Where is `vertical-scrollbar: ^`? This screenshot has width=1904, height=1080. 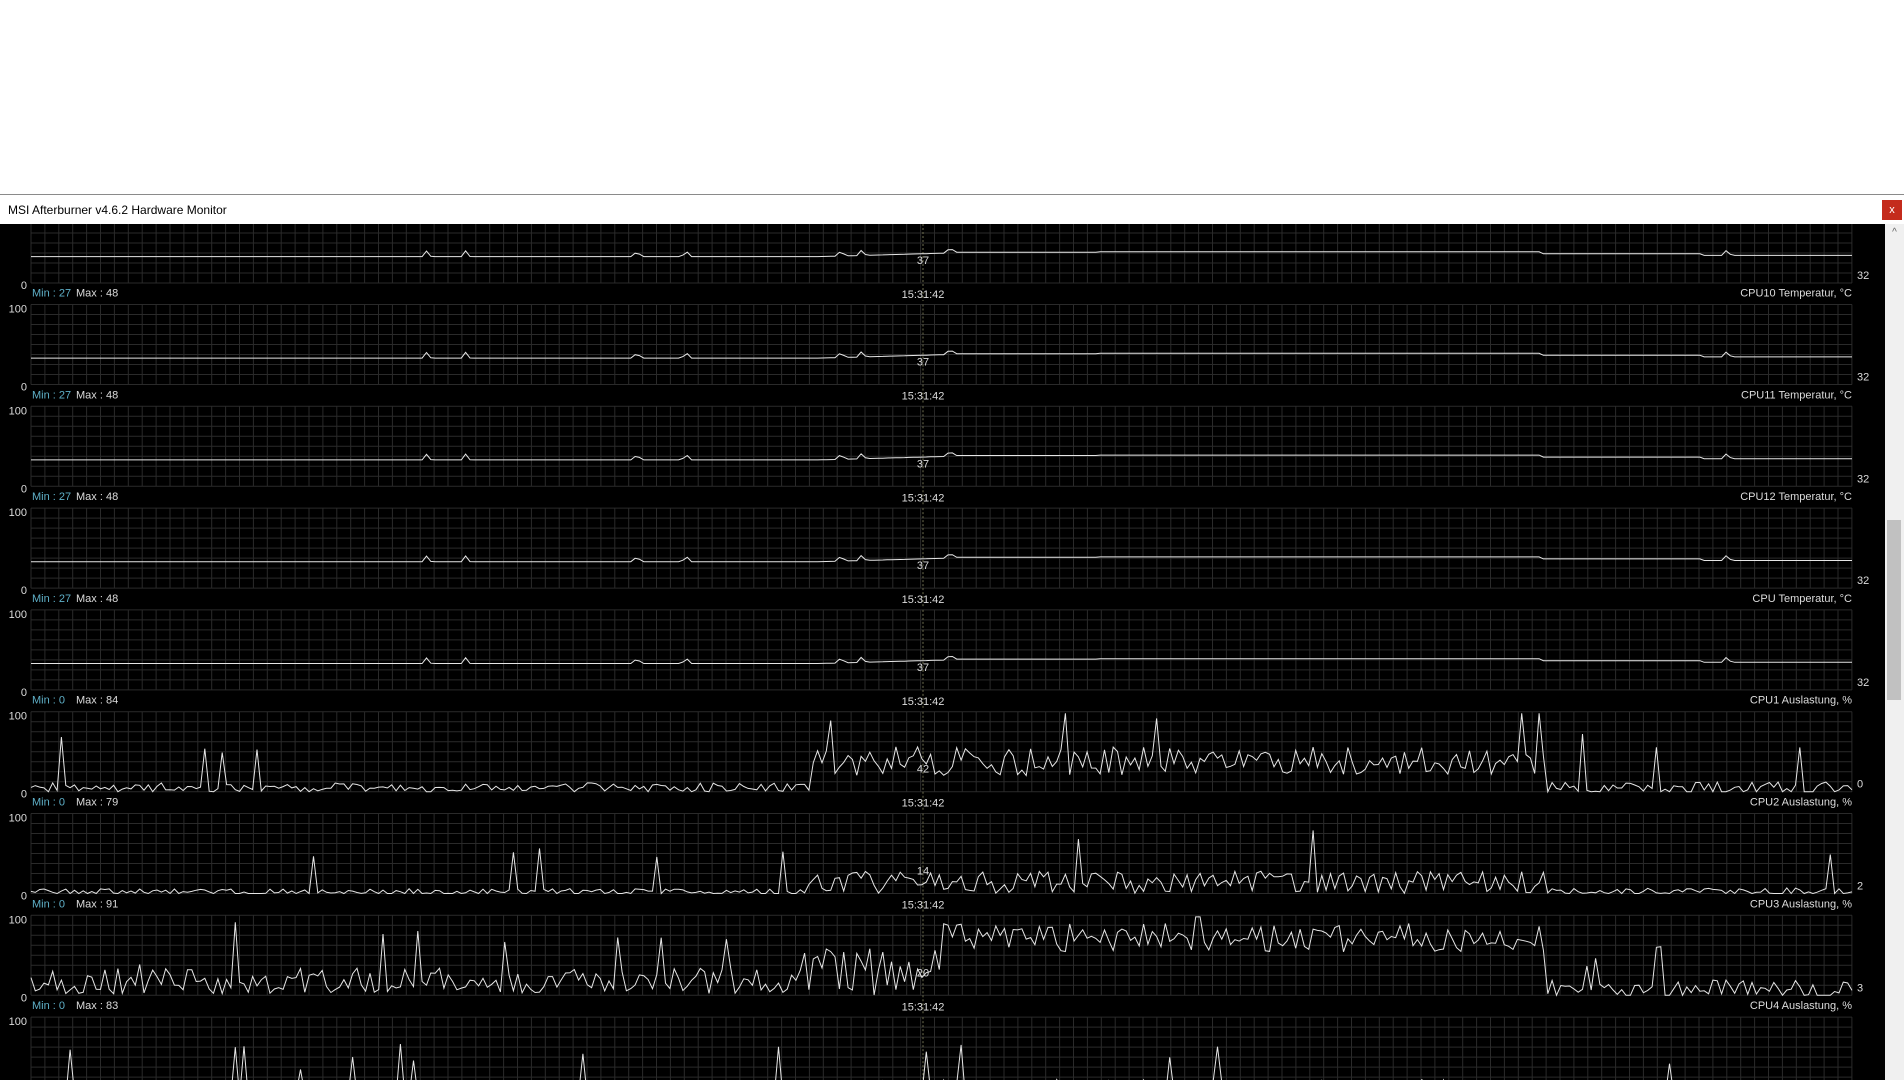
vertical-scrollbar: ^ is located at coordinates (1894, 652).